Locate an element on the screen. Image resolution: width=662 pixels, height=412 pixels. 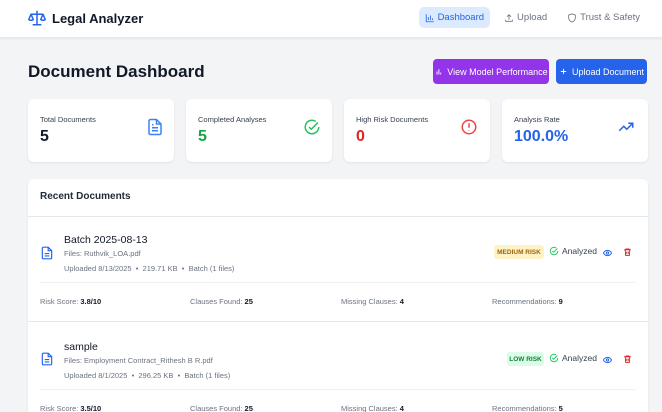
file-size: 296.25 KB is located at coordinates (156, 375).